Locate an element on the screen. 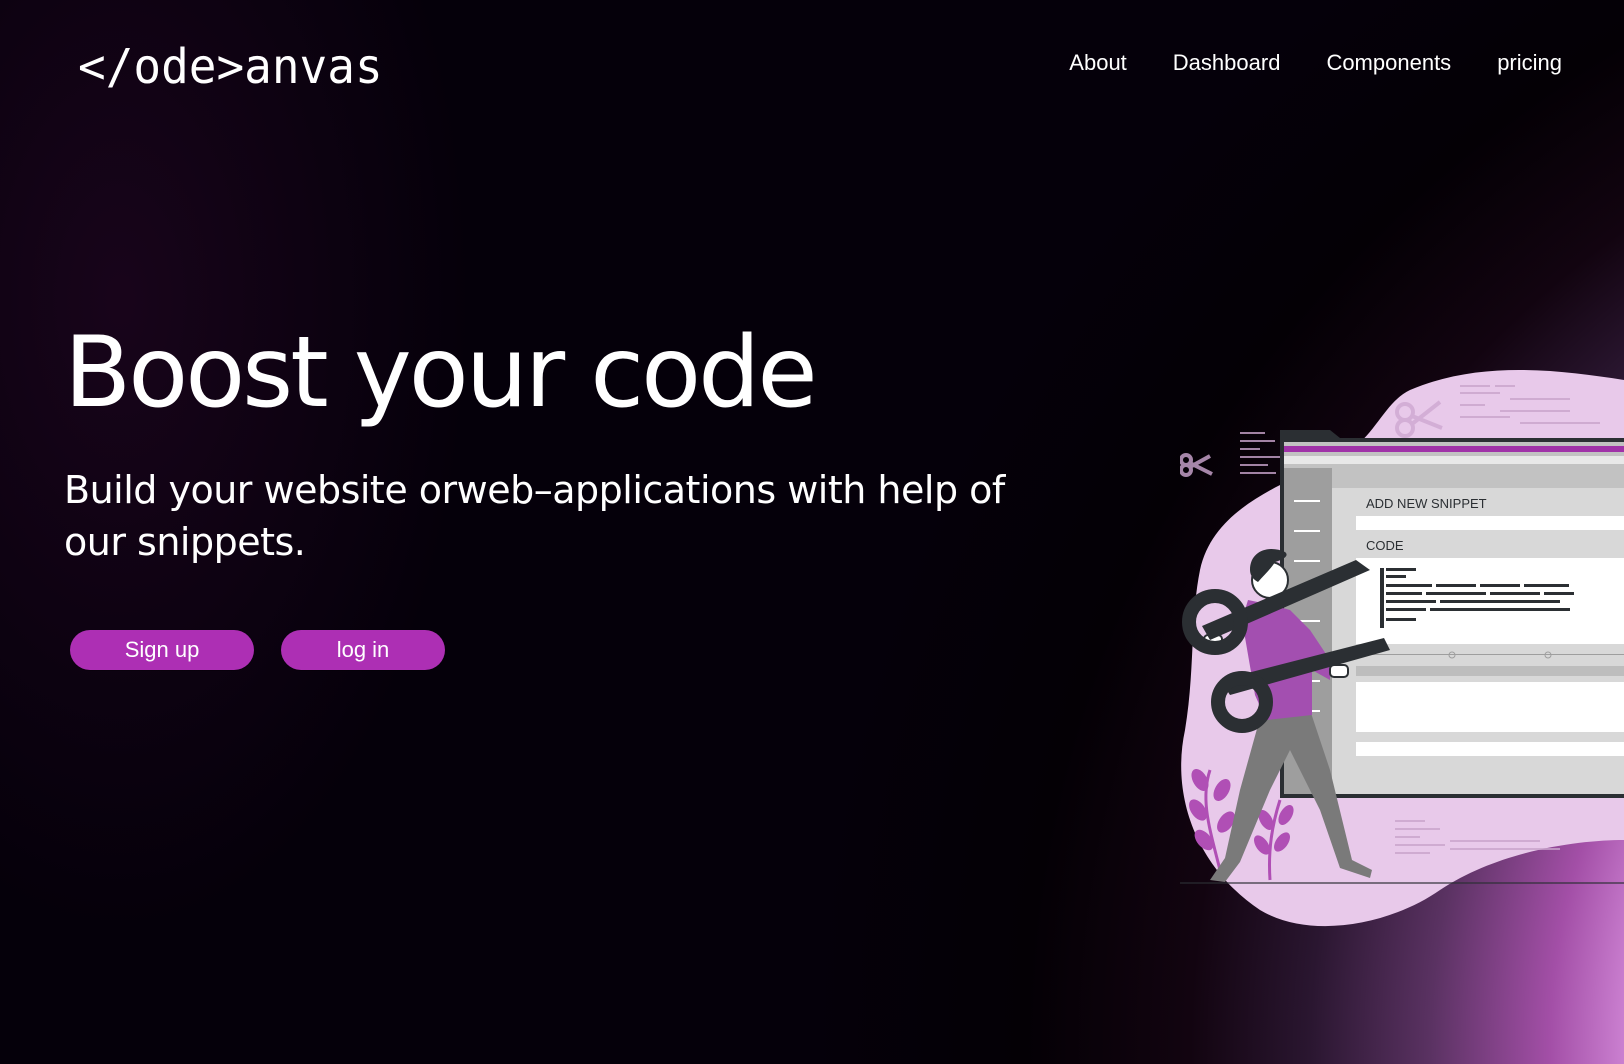 This screenshot has width=1624, height=1064. hero-illustration: ADD NEW SNIPPET CODE is located at coordinates (1402, 648).